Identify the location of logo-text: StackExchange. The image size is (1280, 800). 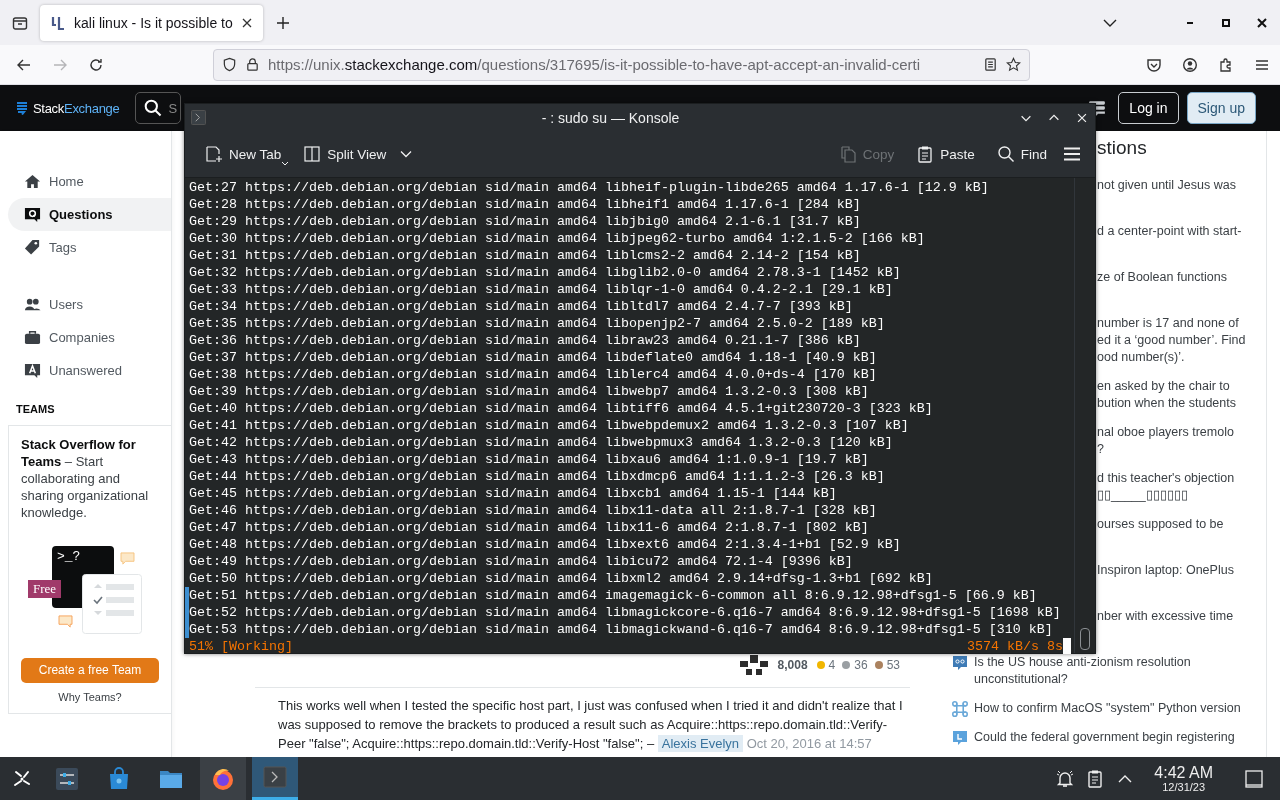
(76, 108).